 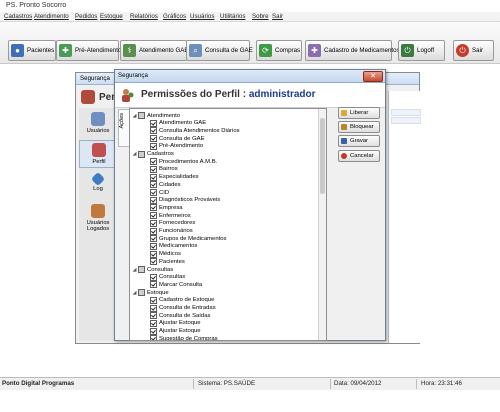 I want to click on menu-estoque: Estoque, so click(x=111, y=16).